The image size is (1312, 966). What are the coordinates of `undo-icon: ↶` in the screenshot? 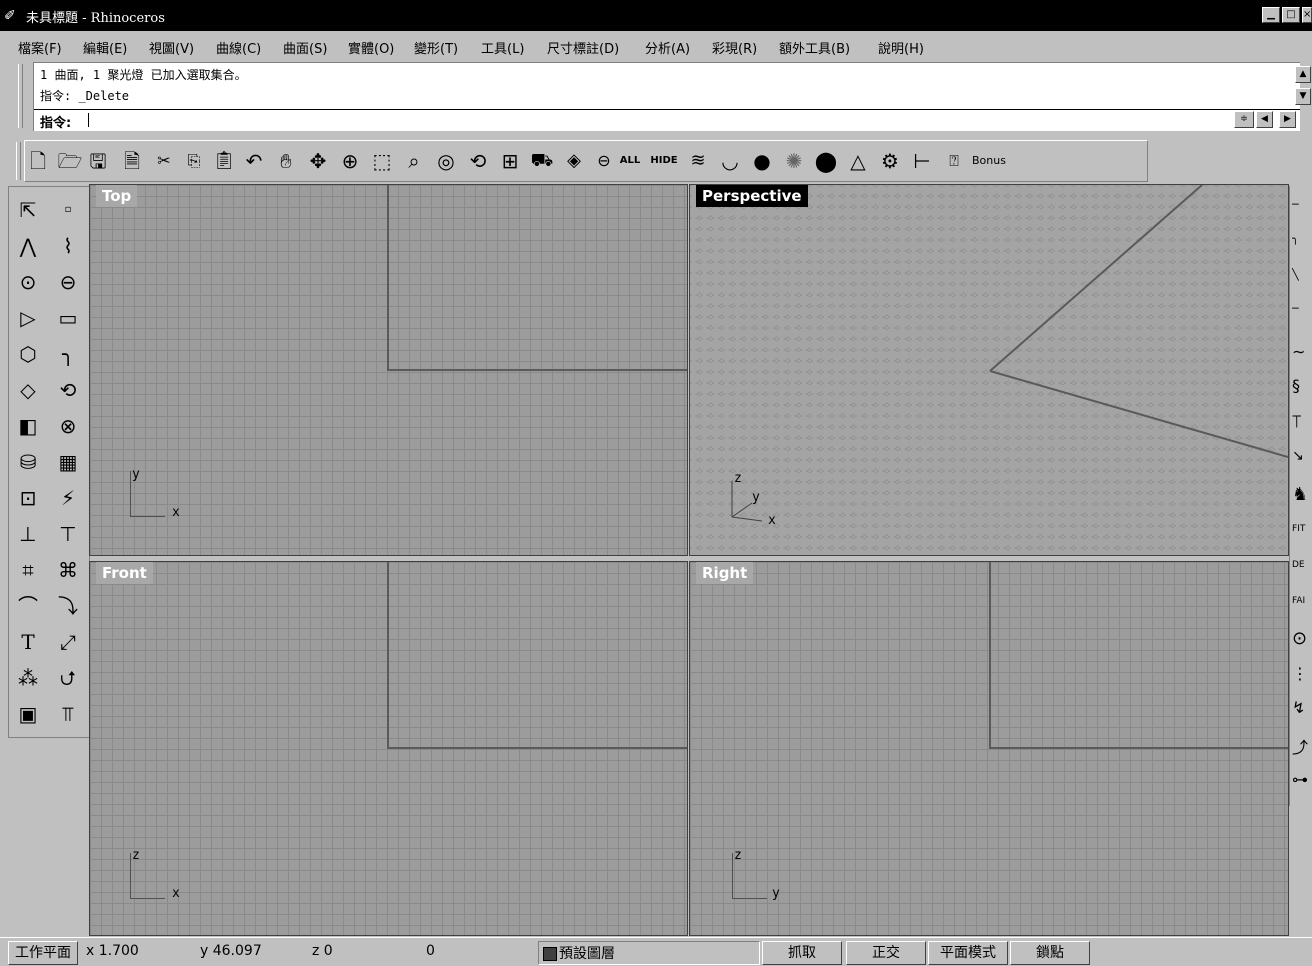 It's located at (254, 161).